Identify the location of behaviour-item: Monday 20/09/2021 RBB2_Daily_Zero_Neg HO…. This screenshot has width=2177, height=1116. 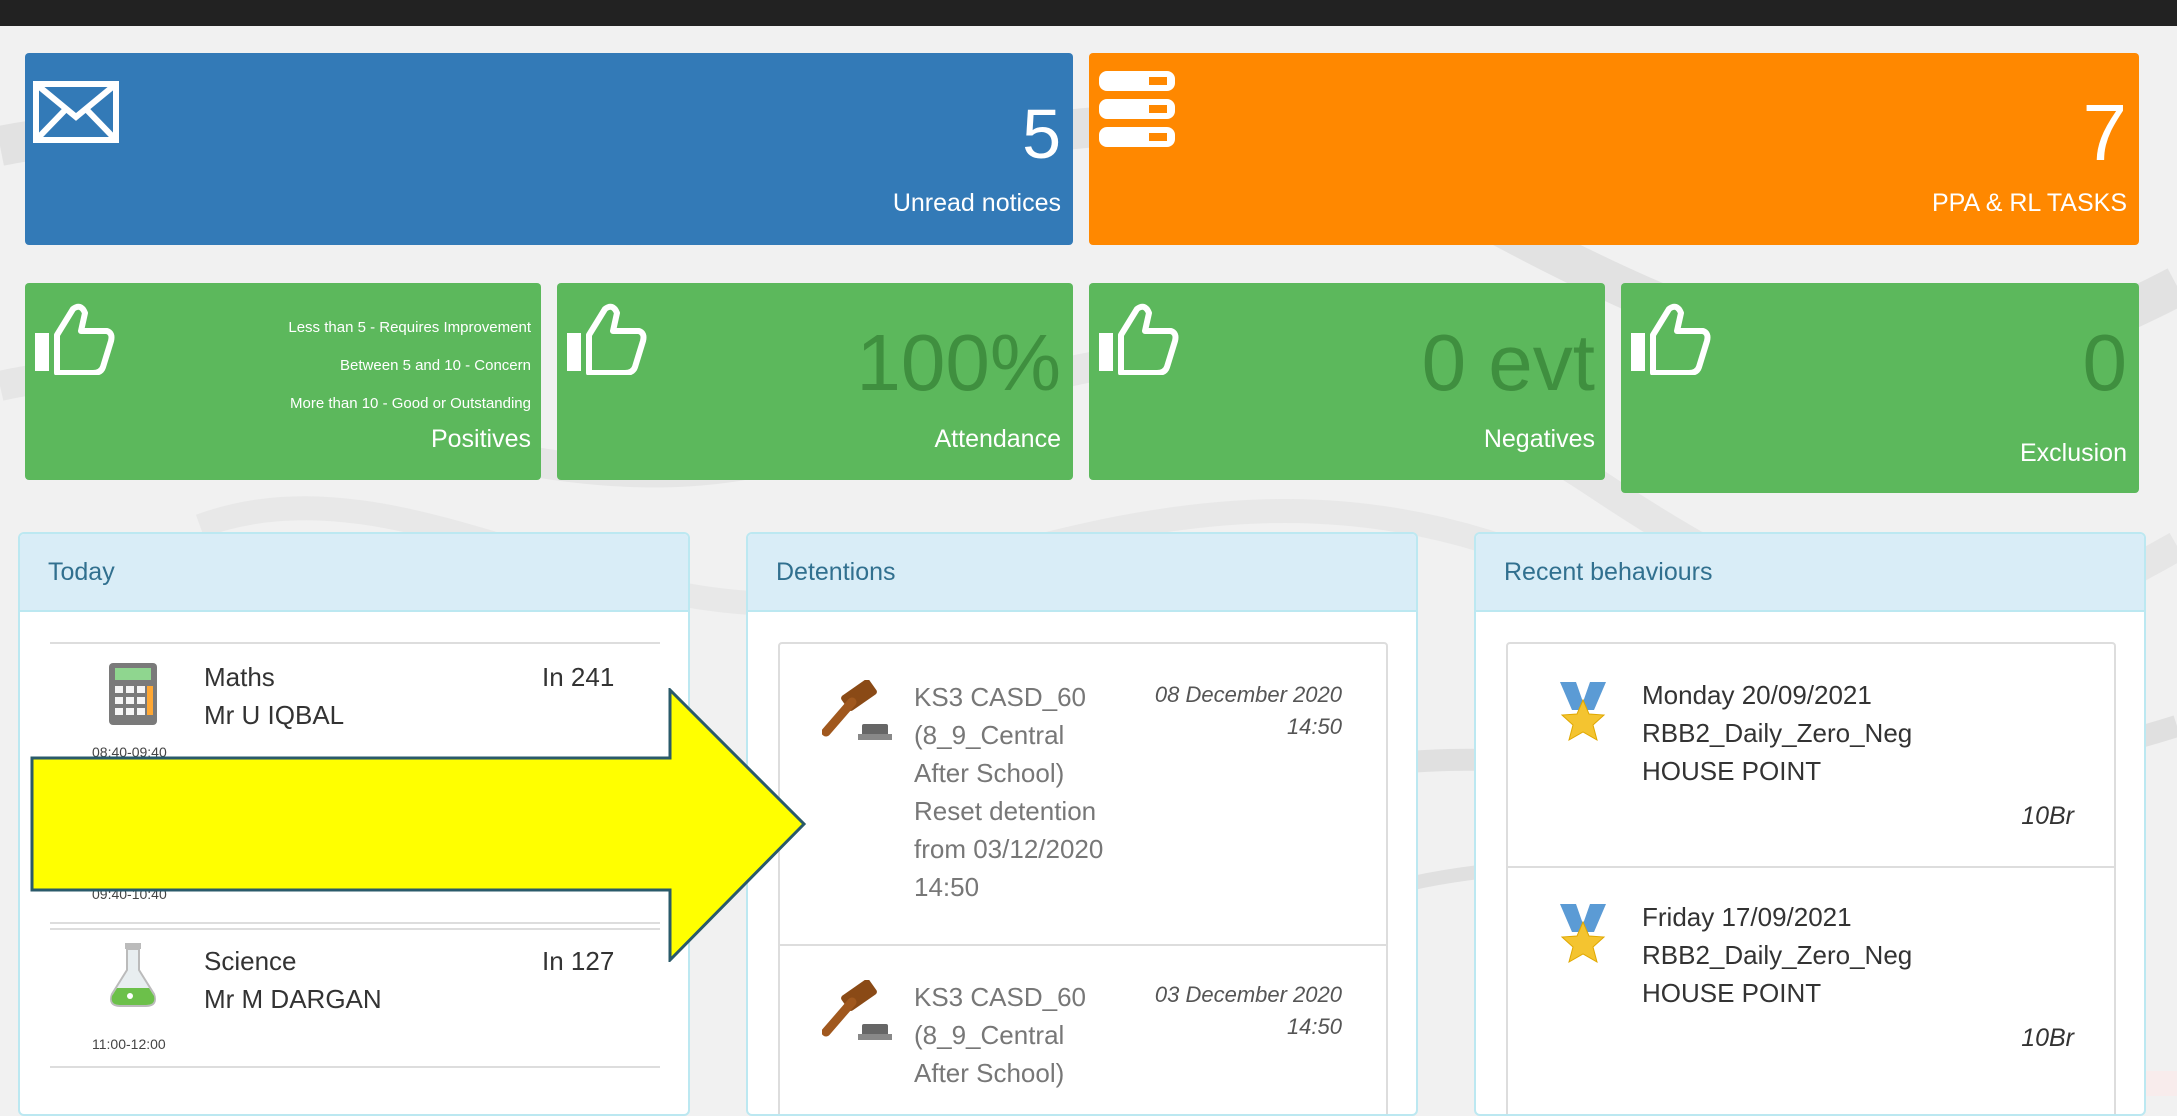
(1811, 755).